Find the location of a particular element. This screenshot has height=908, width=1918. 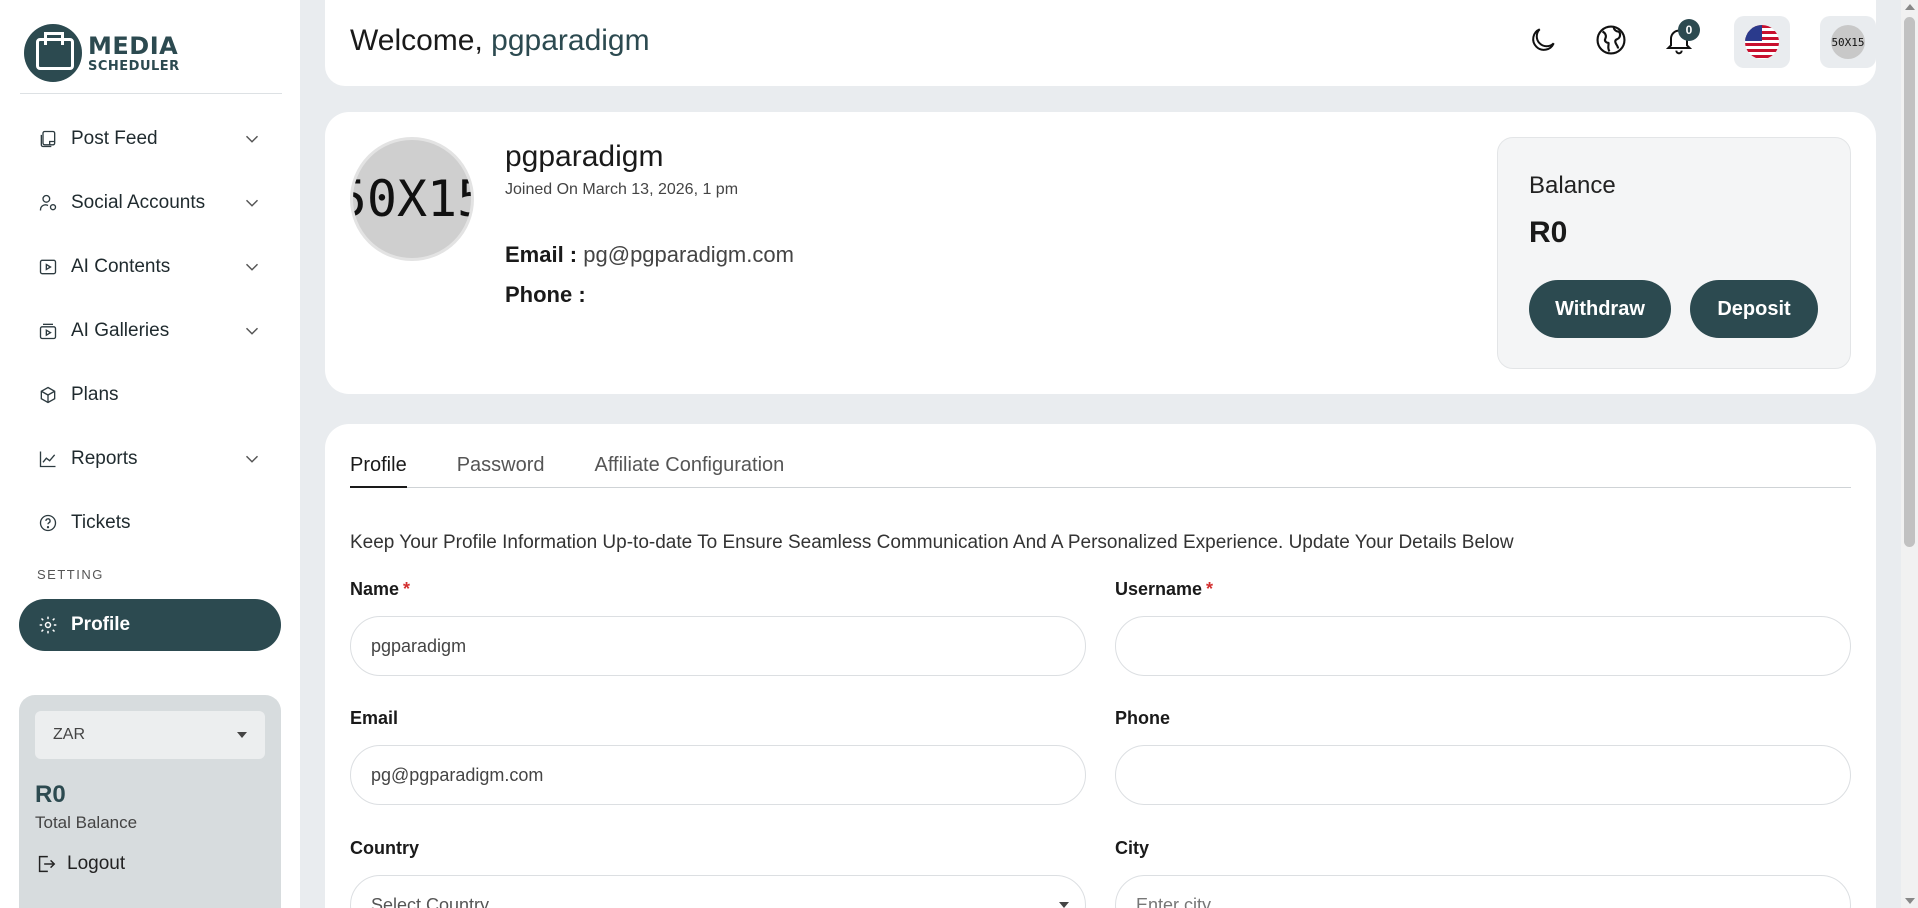

tab-profile: Profile is located at coordinates (378, 471).